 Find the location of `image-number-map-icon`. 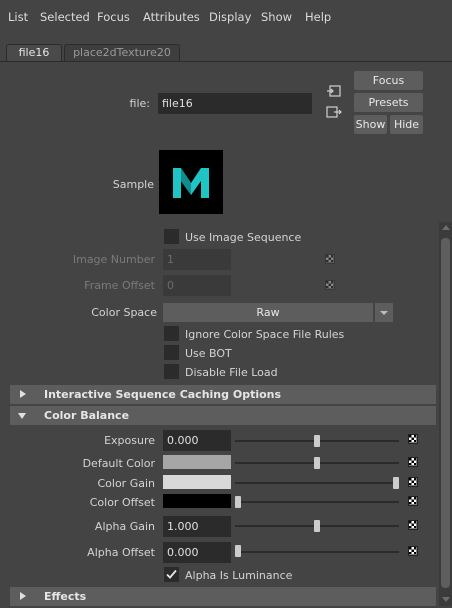

image-number-map-icon is located at coordinates (330, 259).